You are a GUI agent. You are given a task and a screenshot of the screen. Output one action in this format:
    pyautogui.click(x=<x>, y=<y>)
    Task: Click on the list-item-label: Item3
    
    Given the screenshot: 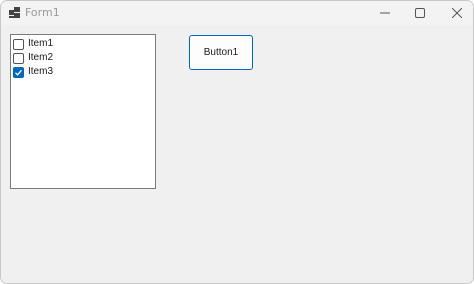 What is the action you would take?
    pyautogui.click(x=41, y=71)
    